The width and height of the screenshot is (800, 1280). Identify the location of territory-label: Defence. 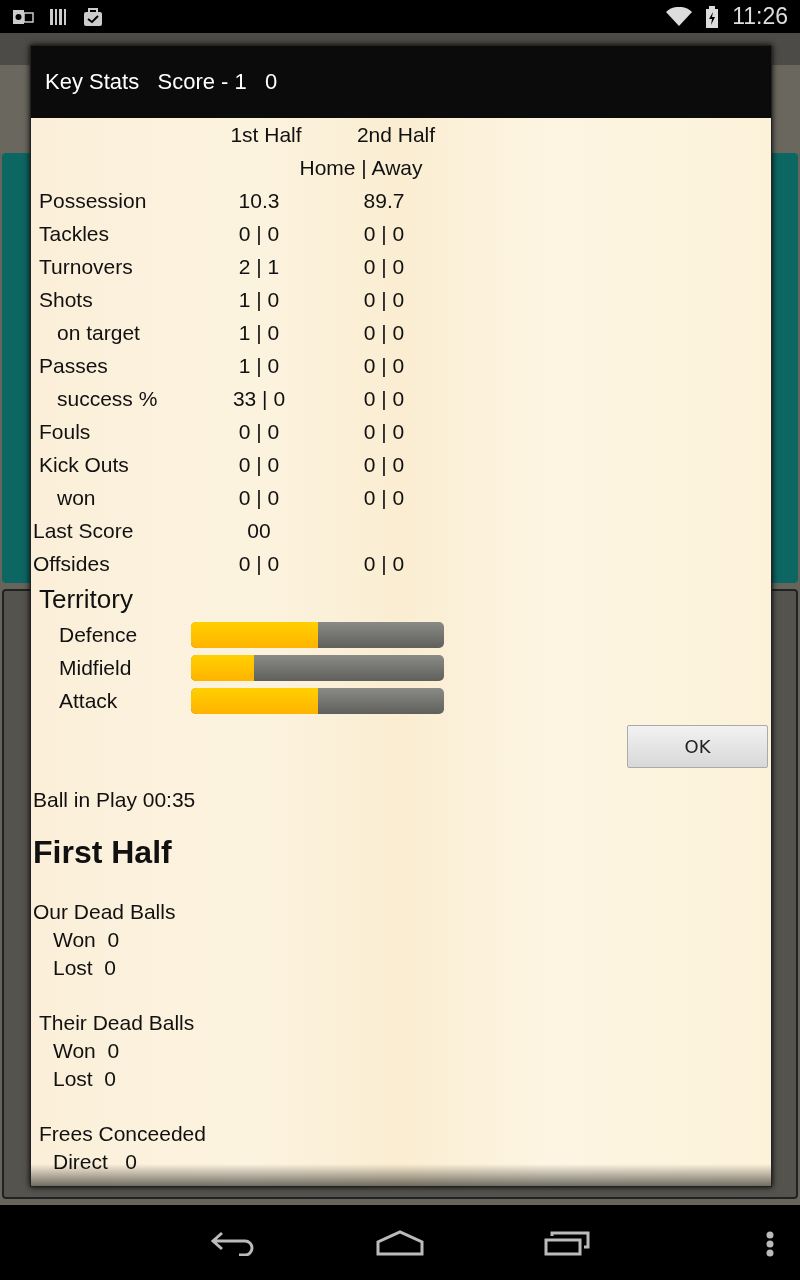
(98, 634).